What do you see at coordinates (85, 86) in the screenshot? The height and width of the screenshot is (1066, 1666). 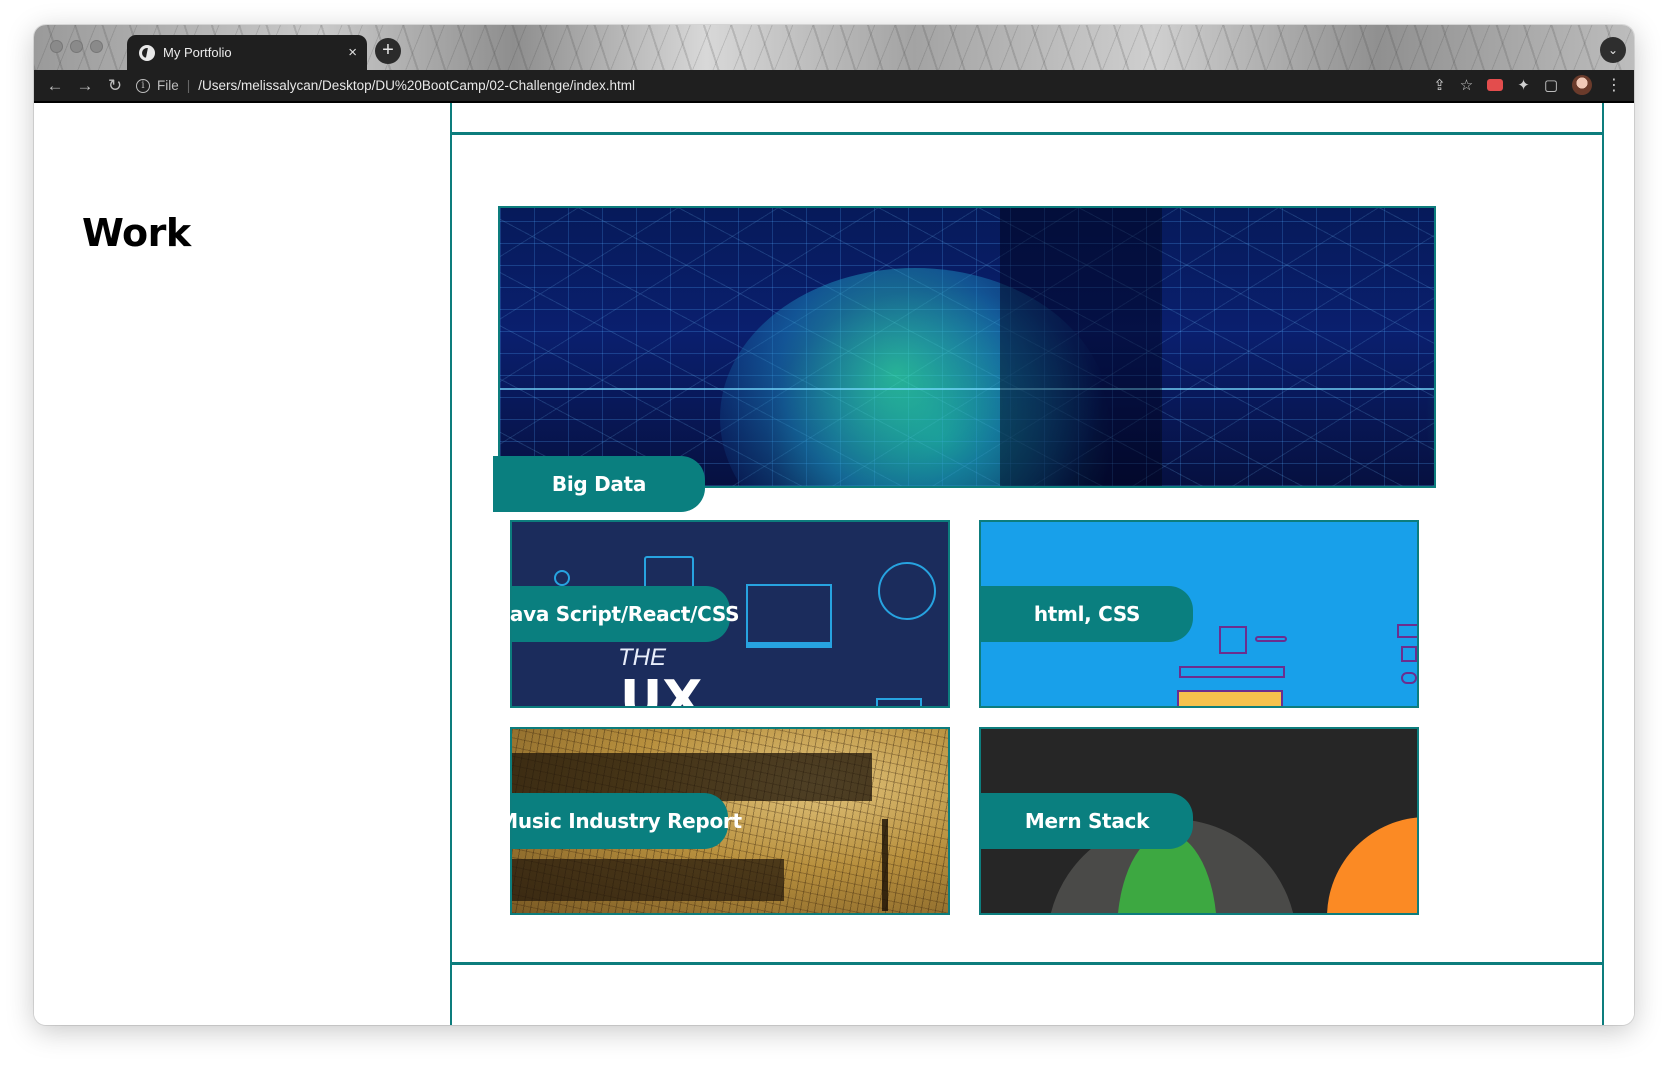 I see `forward-button: →` at bounding box center [85, 86].